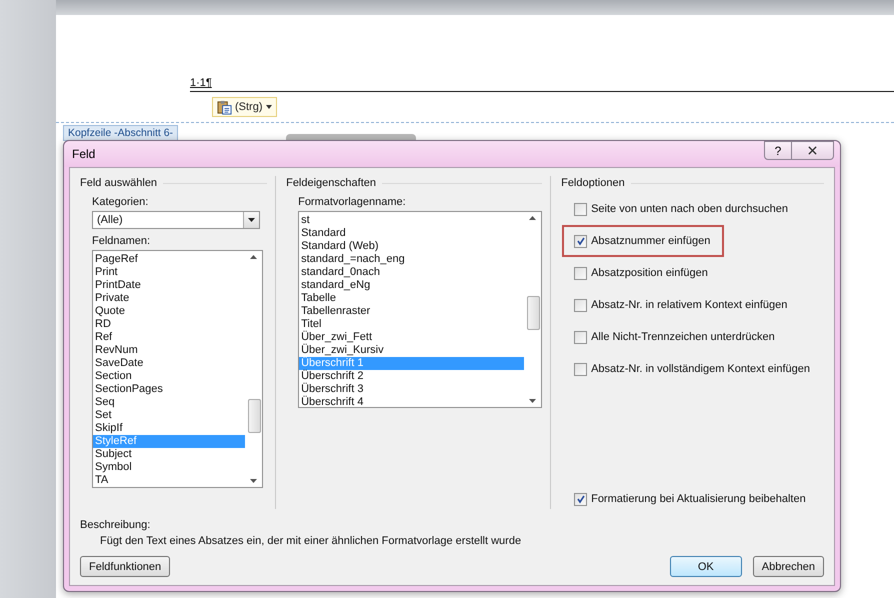 The height and width of the screenshot is (598, 894). Describe the element at coordinates (169, 311) in the screenshot. I see `list-item: Quote` at that location.